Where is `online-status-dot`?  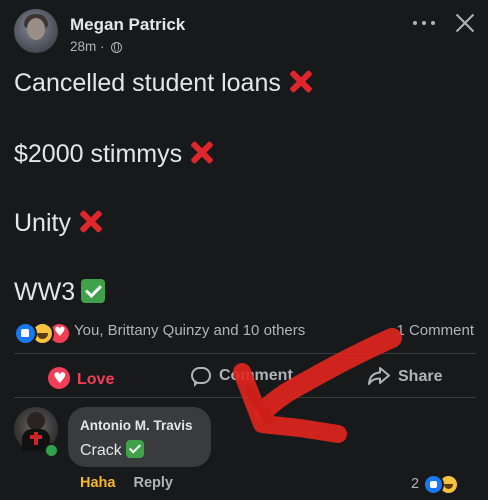
online-status-dot is located at coordinates (51, 450).